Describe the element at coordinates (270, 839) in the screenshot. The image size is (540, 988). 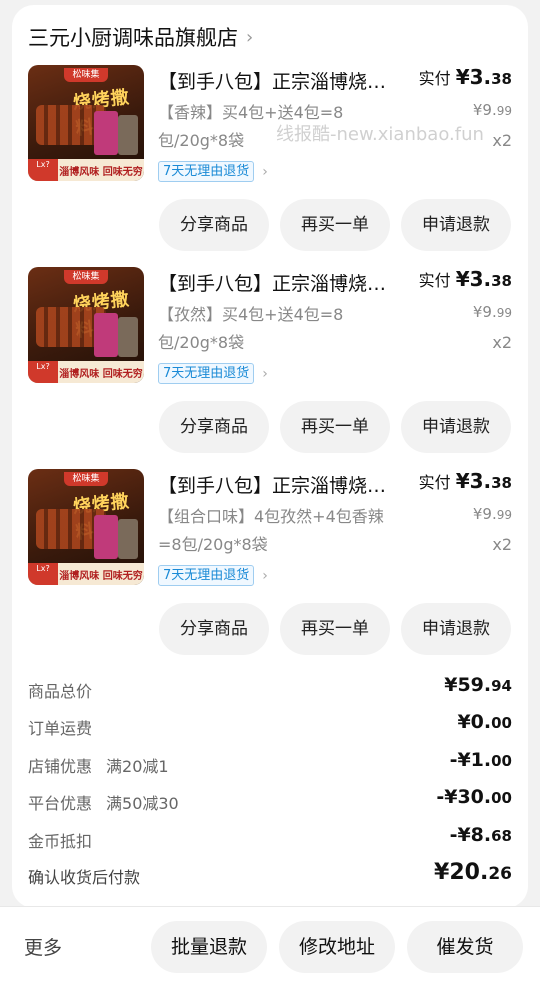
I see `summary-row-coin-deduction: 金币抵扣 -¥8.68` at that location.